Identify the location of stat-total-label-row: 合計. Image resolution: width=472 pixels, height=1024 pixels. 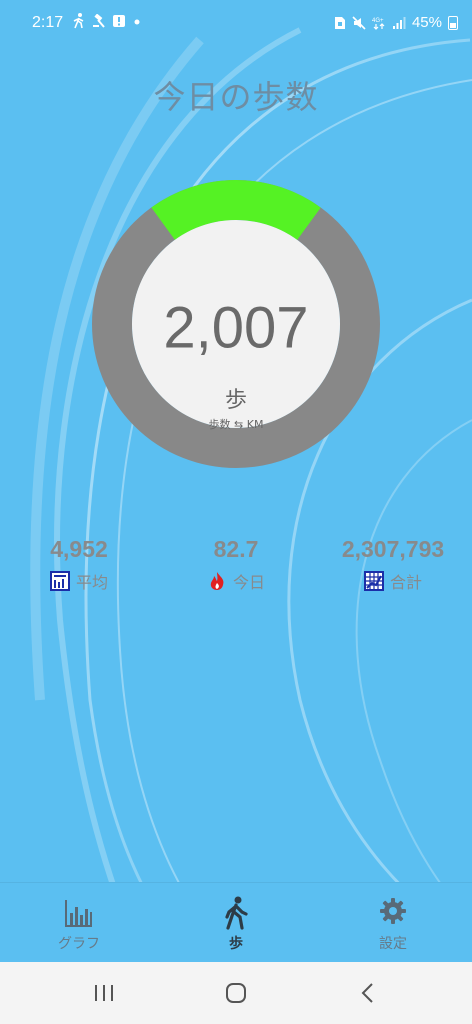
(393, 581).